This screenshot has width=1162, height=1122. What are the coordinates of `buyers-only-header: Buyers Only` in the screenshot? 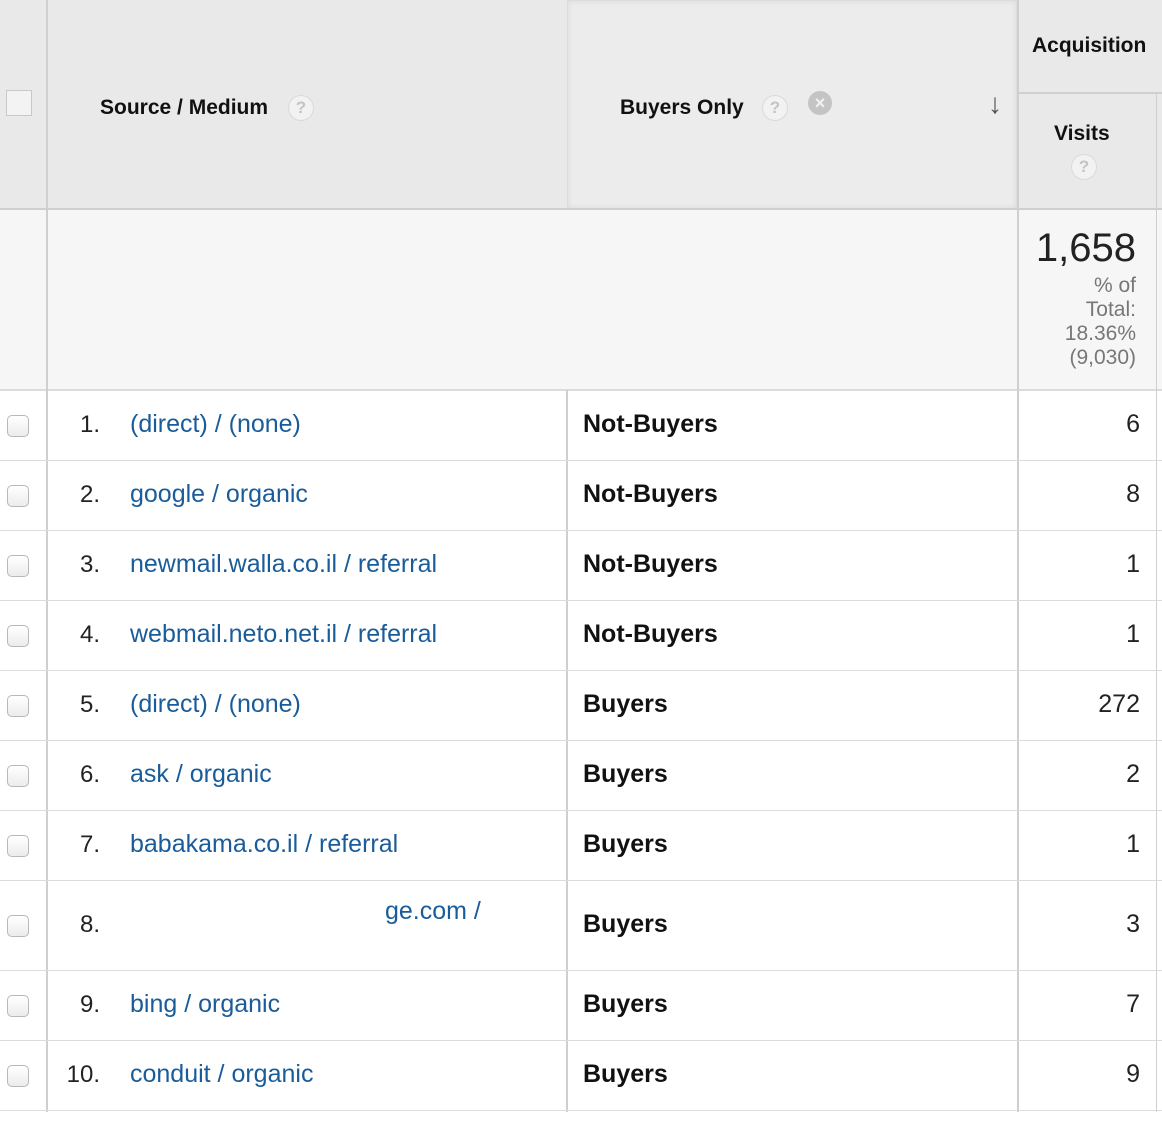 It's located at (682, 108).